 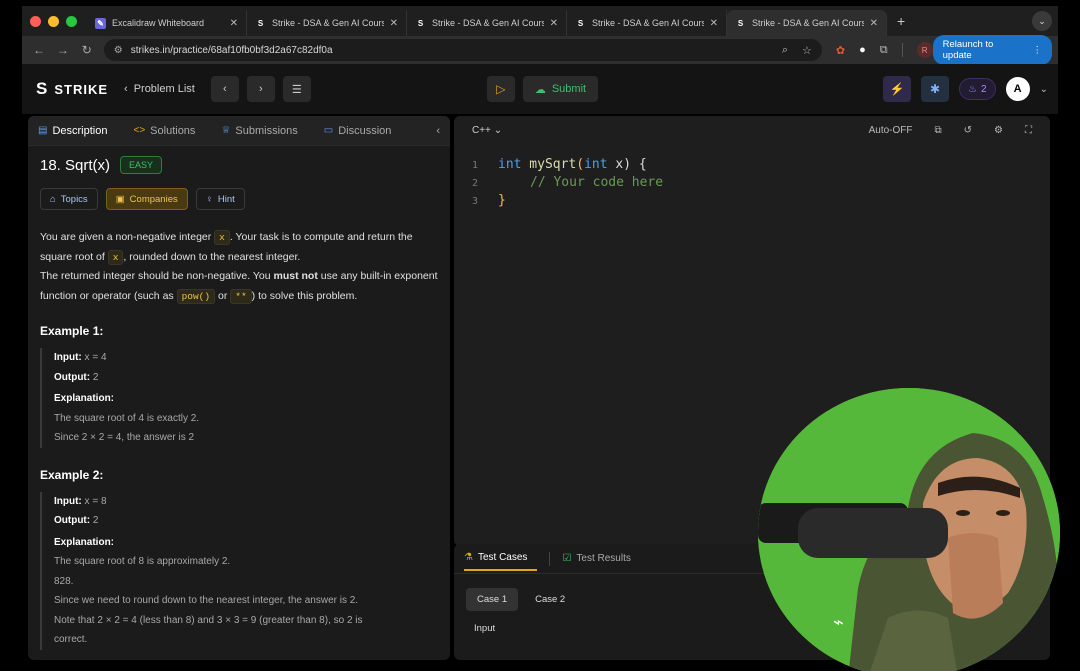 I want to click on trophy-icon: ♕, so click(x=226, y=130).